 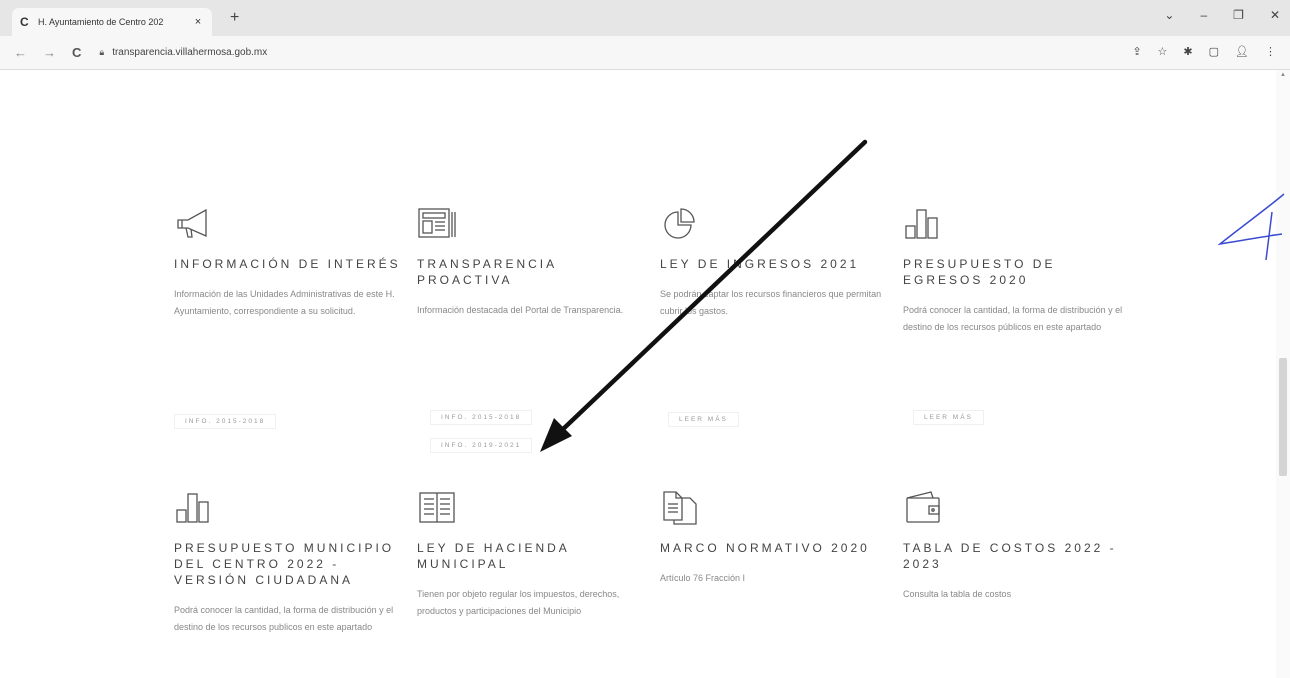 I want to click on signature-mark, so click(x=1251, y=227).